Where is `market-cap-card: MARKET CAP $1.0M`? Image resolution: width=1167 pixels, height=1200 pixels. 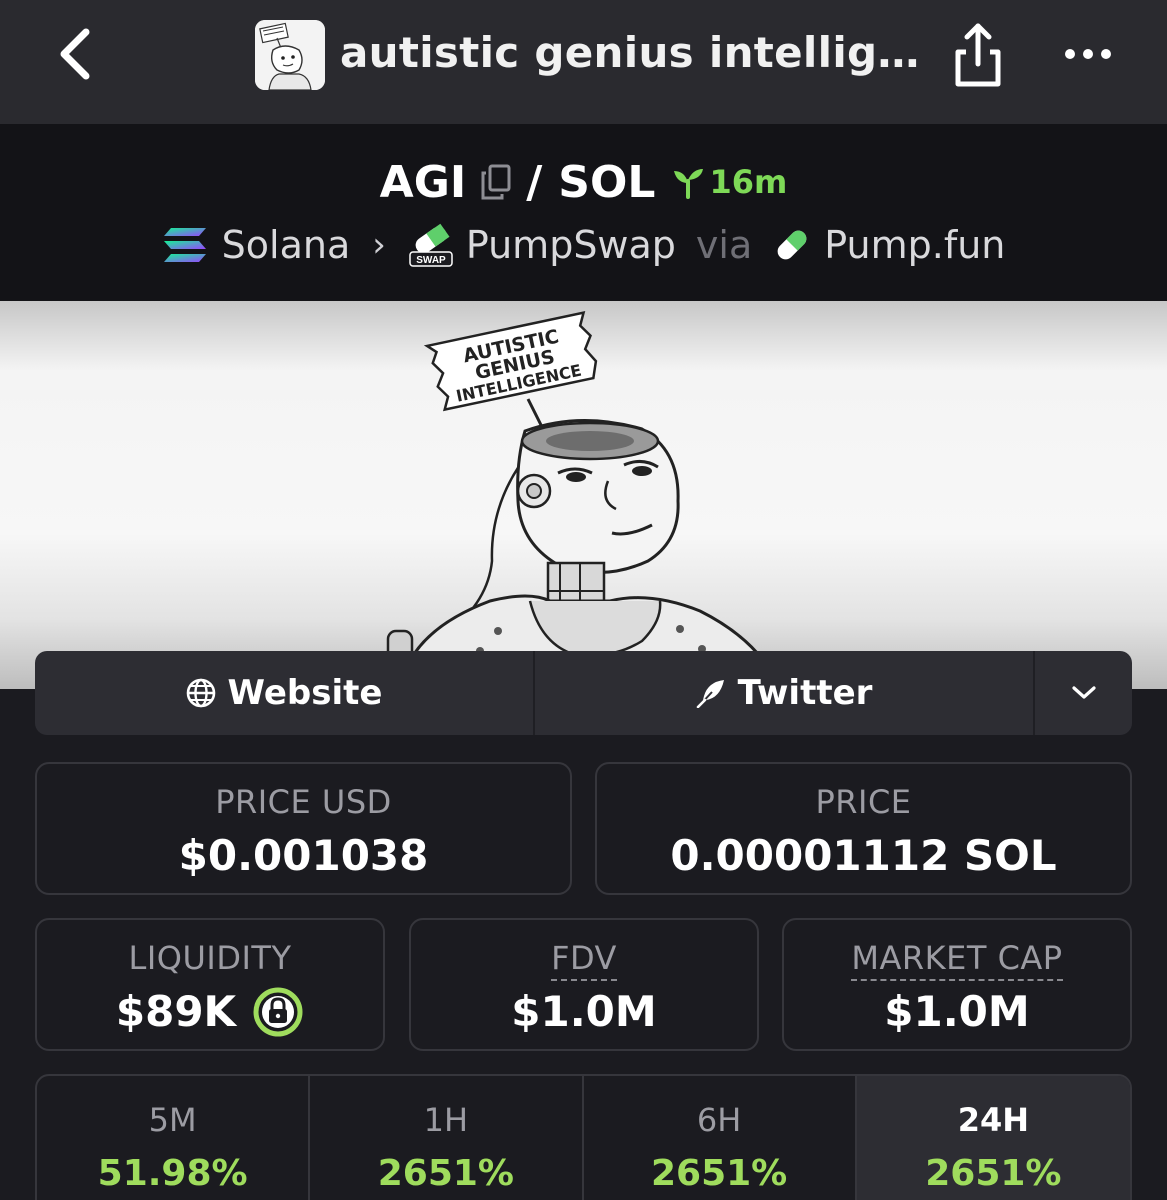 market-cap-card: MARKET CAP $1.0M is located at coordinates (957, 984).